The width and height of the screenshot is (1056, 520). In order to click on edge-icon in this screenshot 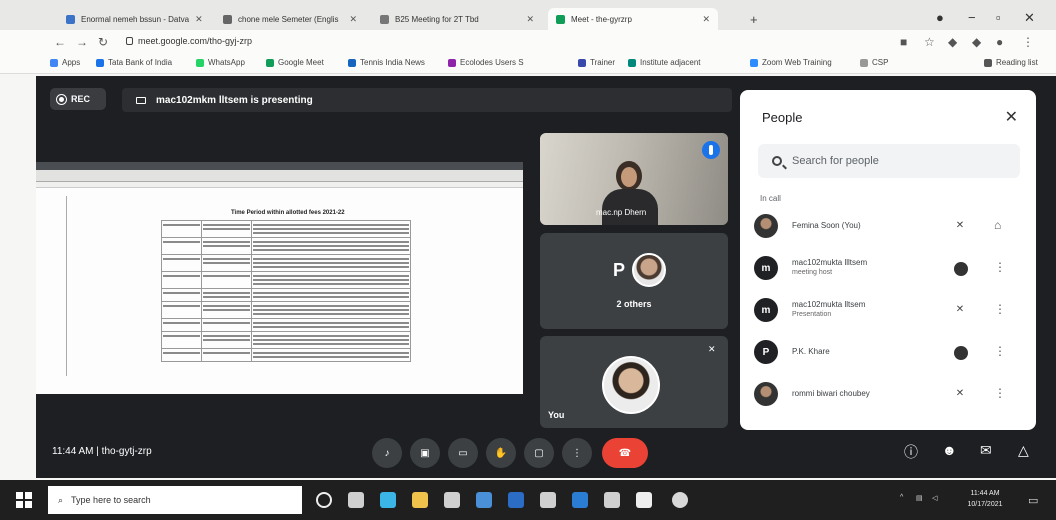, I will do `click(388, 500)`.